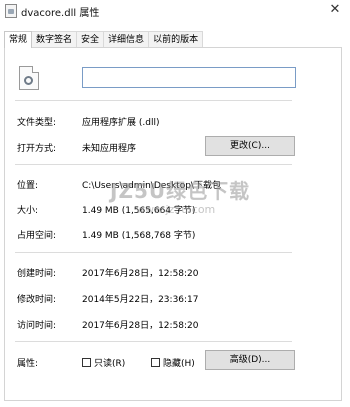 This screenshot has height=407, width=350. What do you see at coordinates (37, 149) in the screenshot?
I see `opens-with-label: 打开方式:` at bounding box center [37, 149].